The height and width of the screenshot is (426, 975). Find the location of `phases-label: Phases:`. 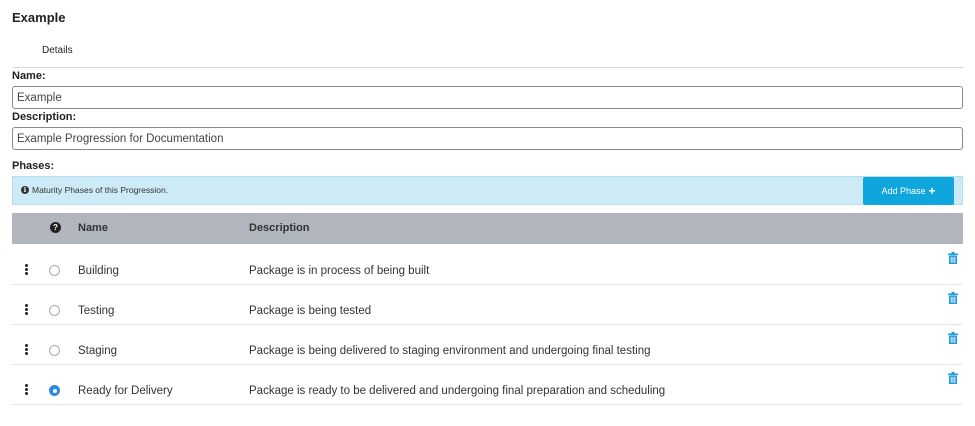

phases-label: Phases: is located at coordinates (33, 166).